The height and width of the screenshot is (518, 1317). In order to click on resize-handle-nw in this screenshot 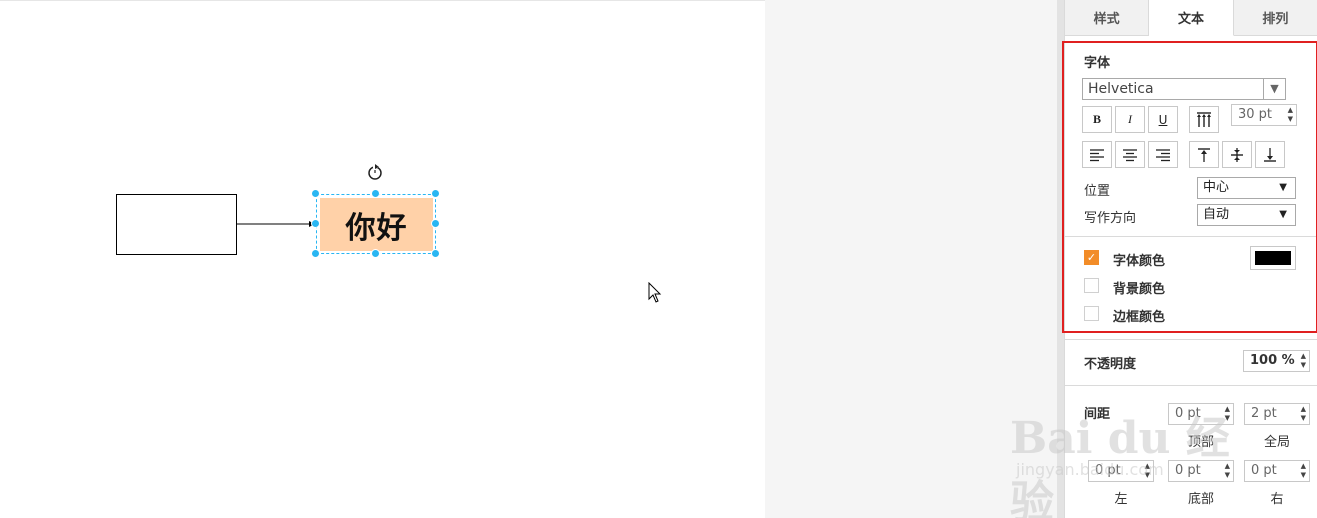, I will do `click(315, 193)`.